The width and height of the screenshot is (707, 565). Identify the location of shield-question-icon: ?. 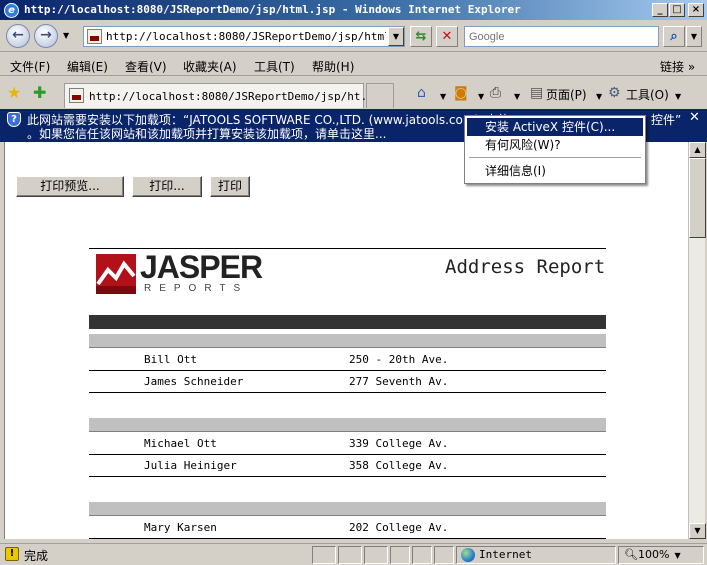
(14, 119).